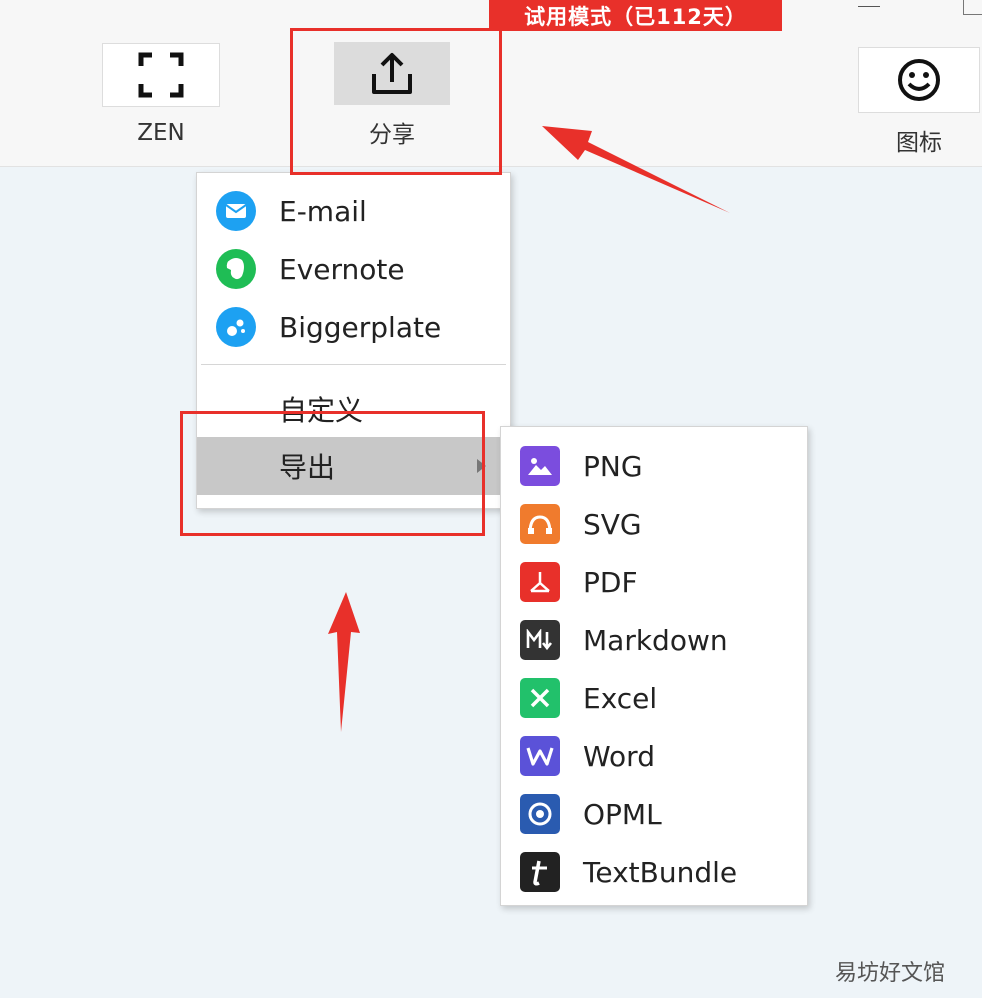  What do you see at coordinates (344, 662) in the screenshot?
I see `arrow-to-export` at bounding box center [344, 662].